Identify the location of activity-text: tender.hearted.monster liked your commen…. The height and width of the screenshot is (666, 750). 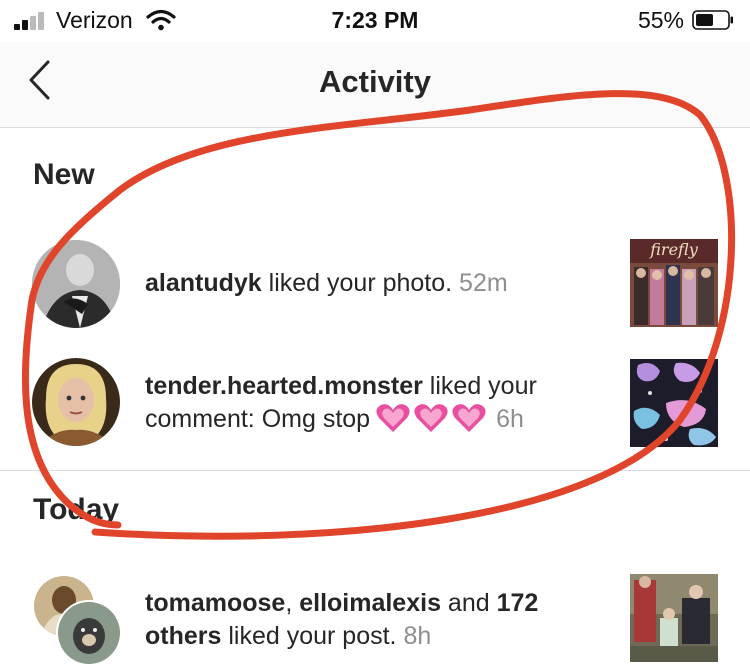
(380, 403).